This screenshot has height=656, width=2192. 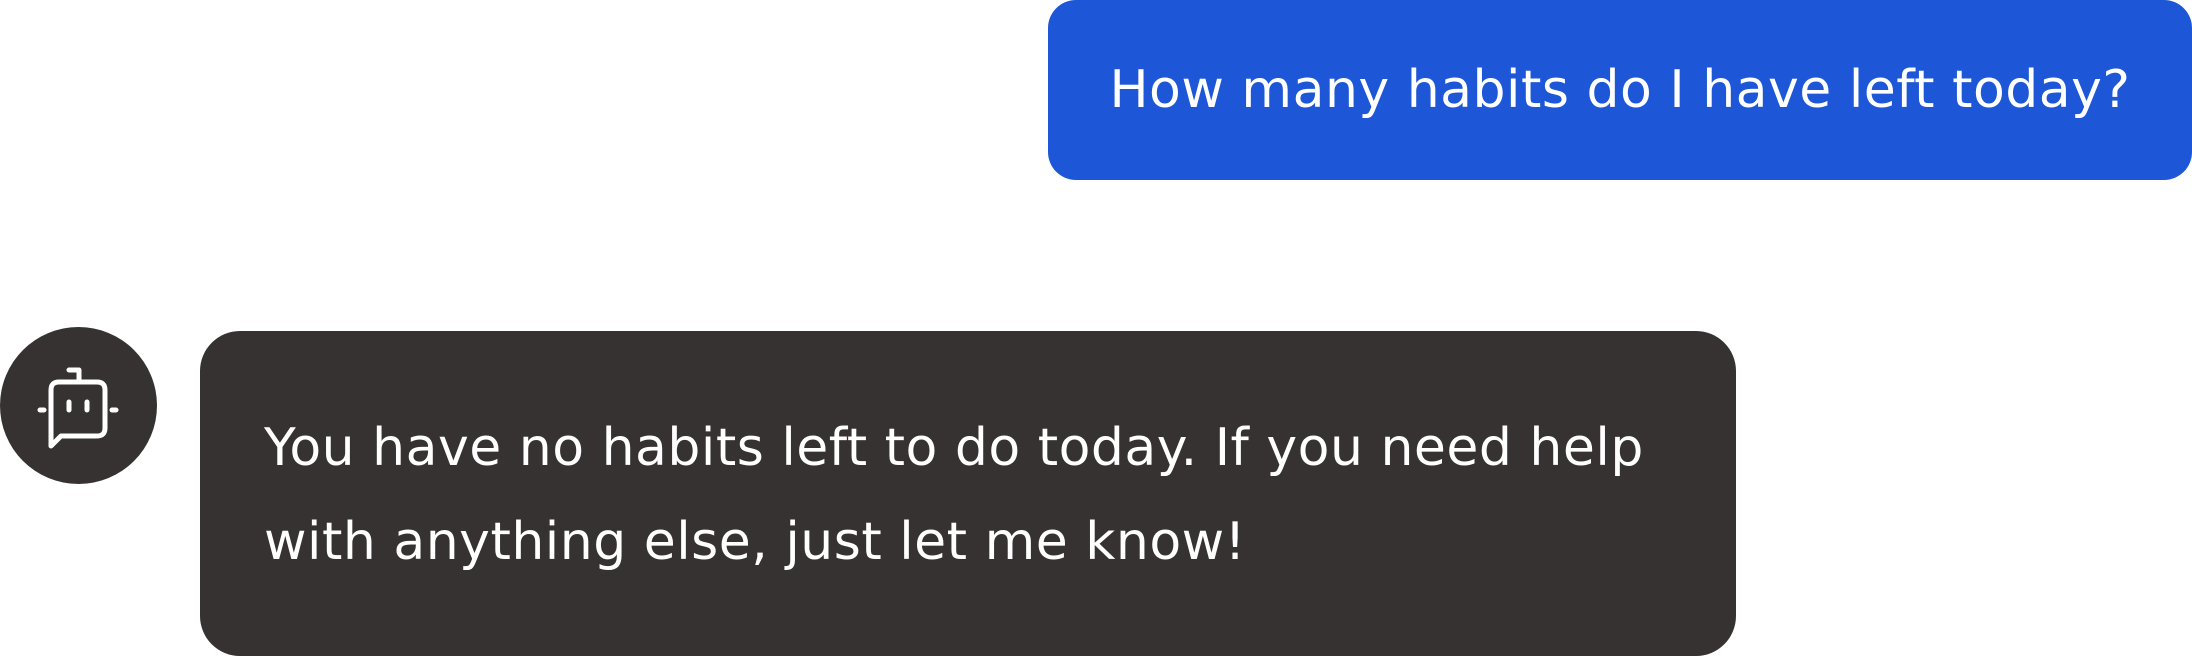 I want to click on user-message-bubble: How many habits do I have left today?, so click(x=1620, y=90).